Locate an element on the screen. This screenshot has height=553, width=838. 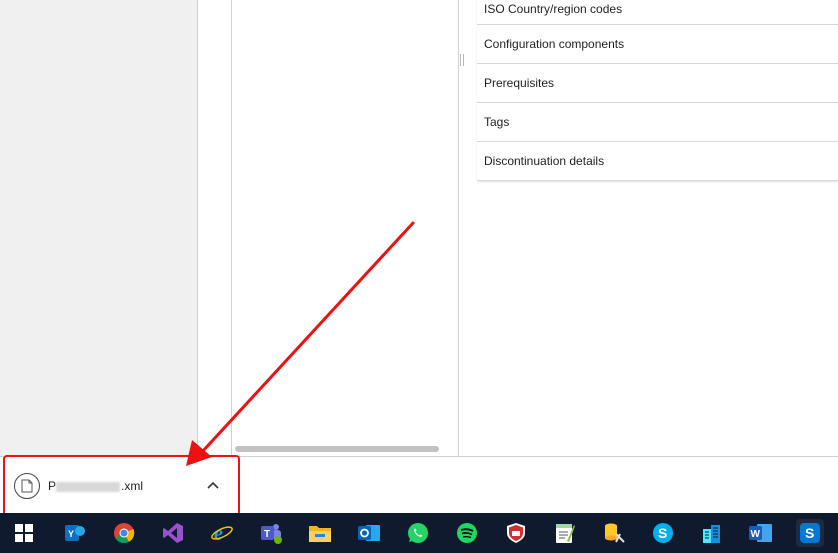
windows-taskbar: Y e T S W S is located at coordinates (419, 533).